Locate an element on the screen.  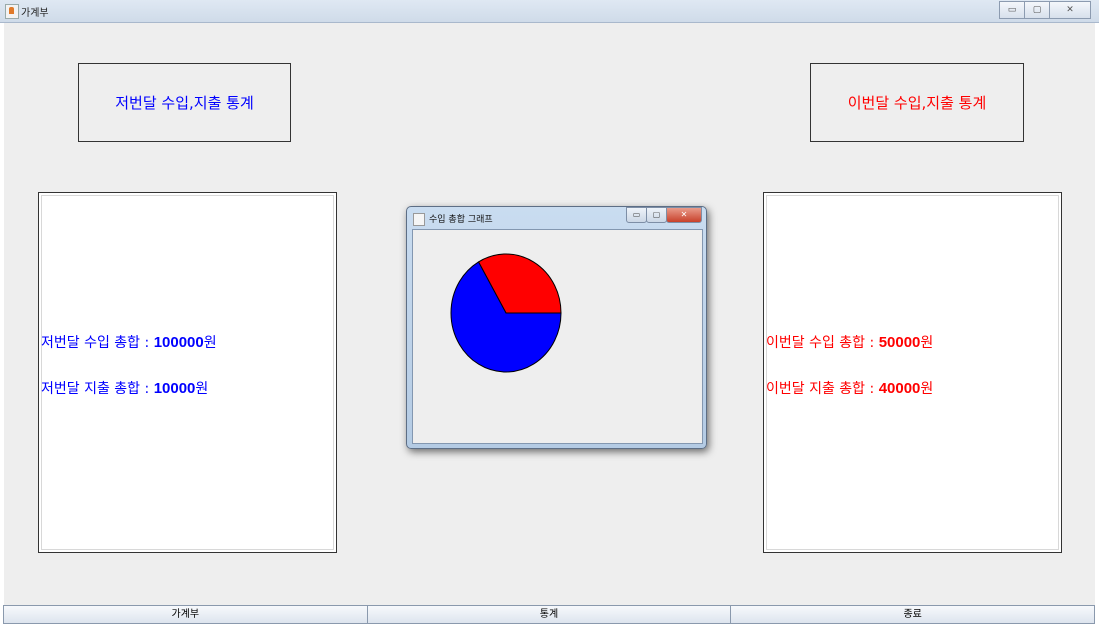
ledger-button: 가계부 is located at coordinates (185, 614).